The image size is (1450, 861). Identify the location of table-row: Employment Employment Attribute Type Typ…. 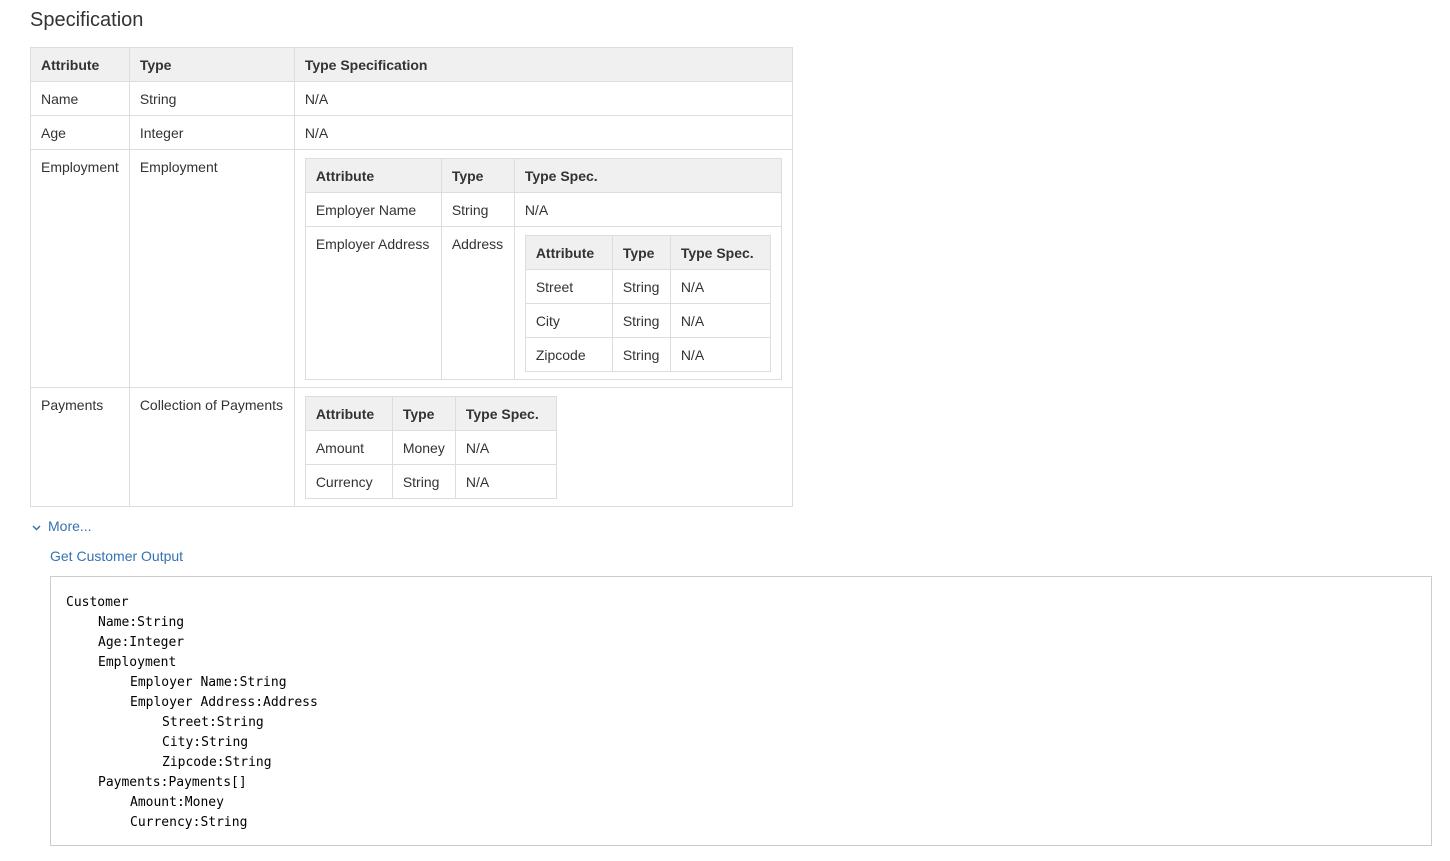
(412, 268).